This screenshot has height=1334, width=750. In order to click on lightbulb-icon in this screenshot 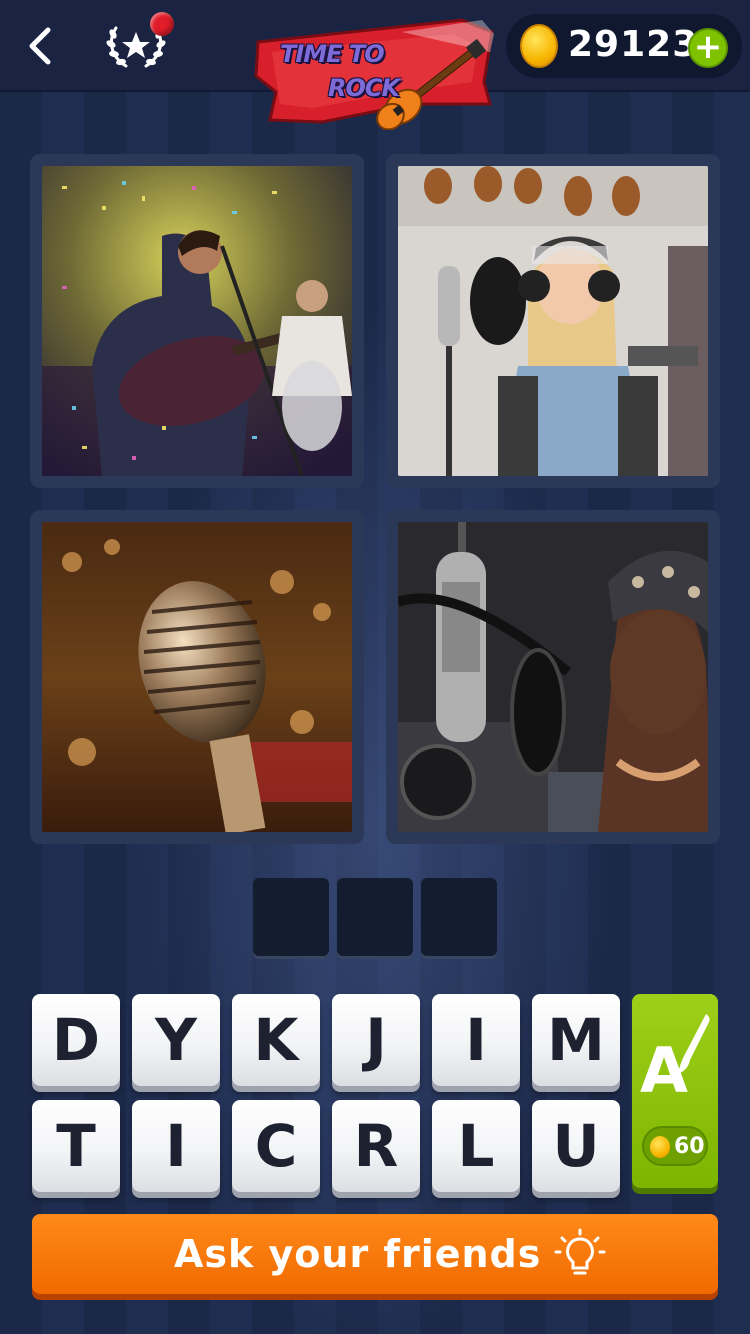, I will do `click(580, 1251)`.